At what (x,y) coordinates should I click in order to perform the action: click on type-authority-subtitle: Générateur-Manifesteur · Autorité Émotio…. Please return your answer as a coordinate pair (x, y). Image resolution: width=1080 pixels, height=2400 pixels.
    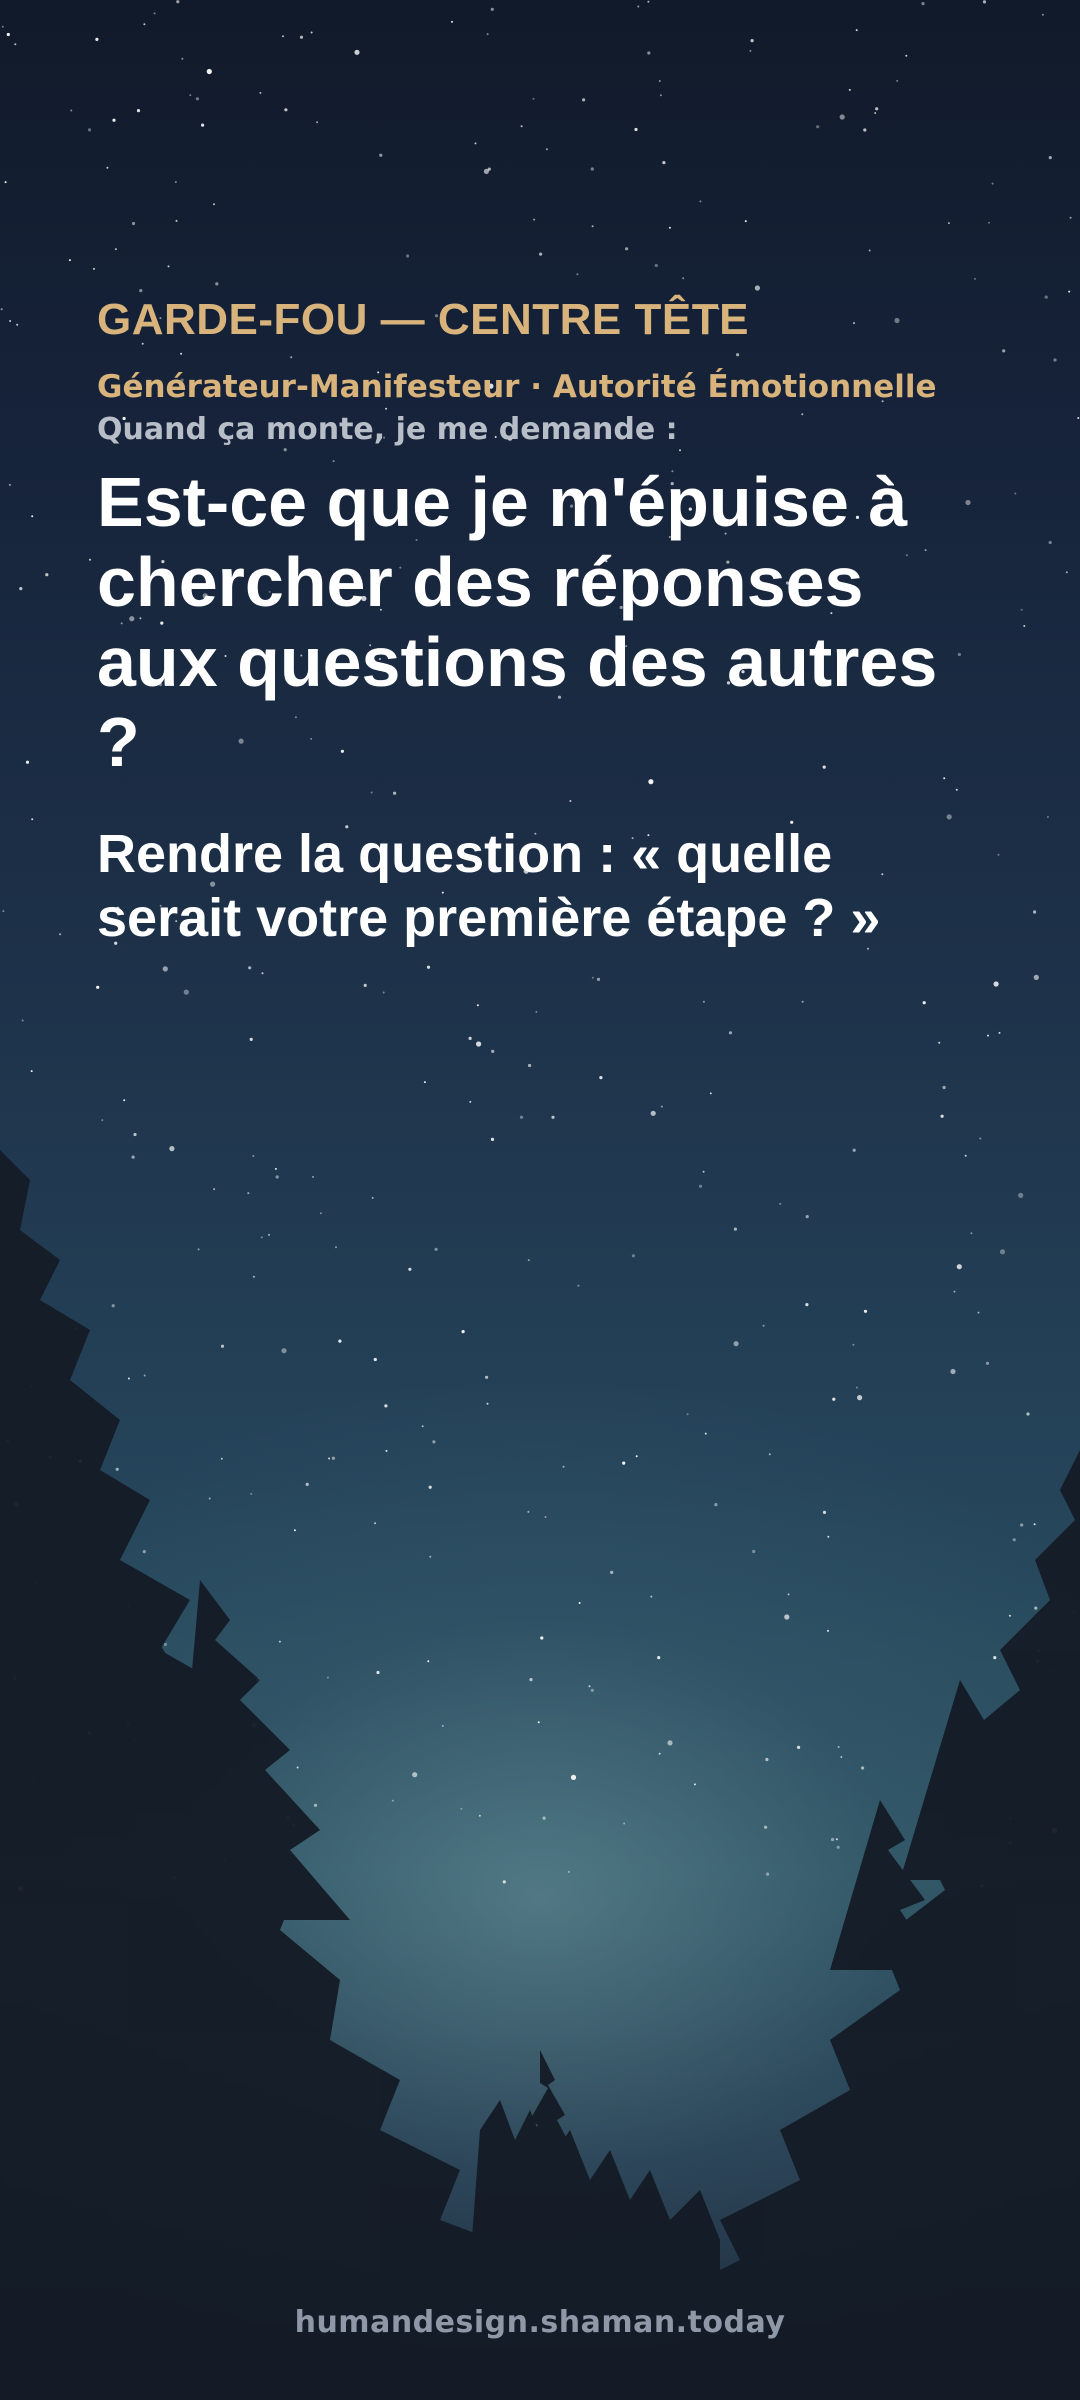
    Looking at the image, I should click on (517, 387).